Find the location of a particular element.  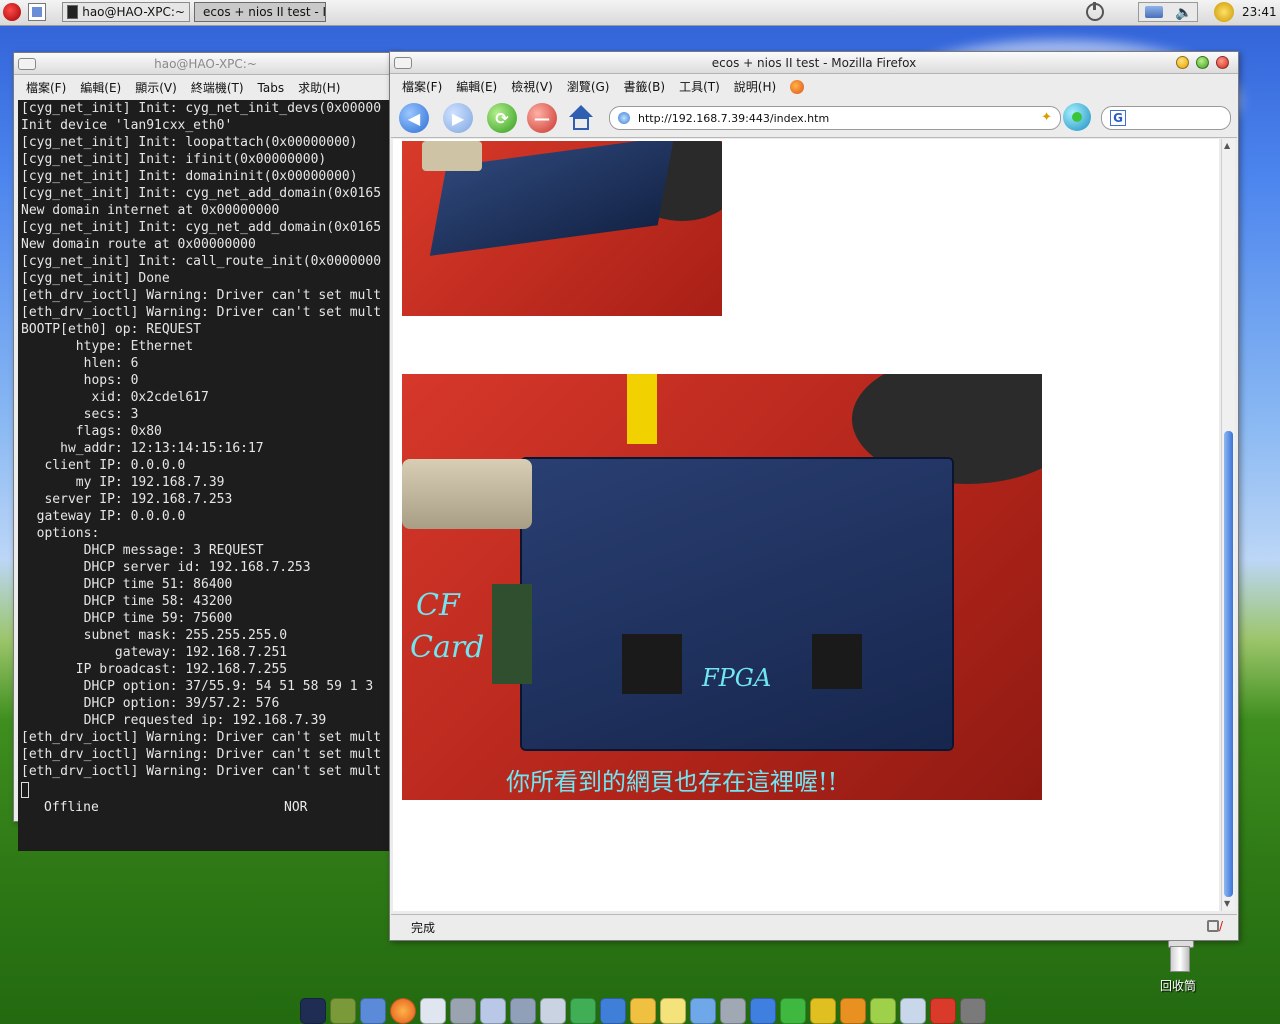

calculator-icon is located at coordinates (973, 1011).